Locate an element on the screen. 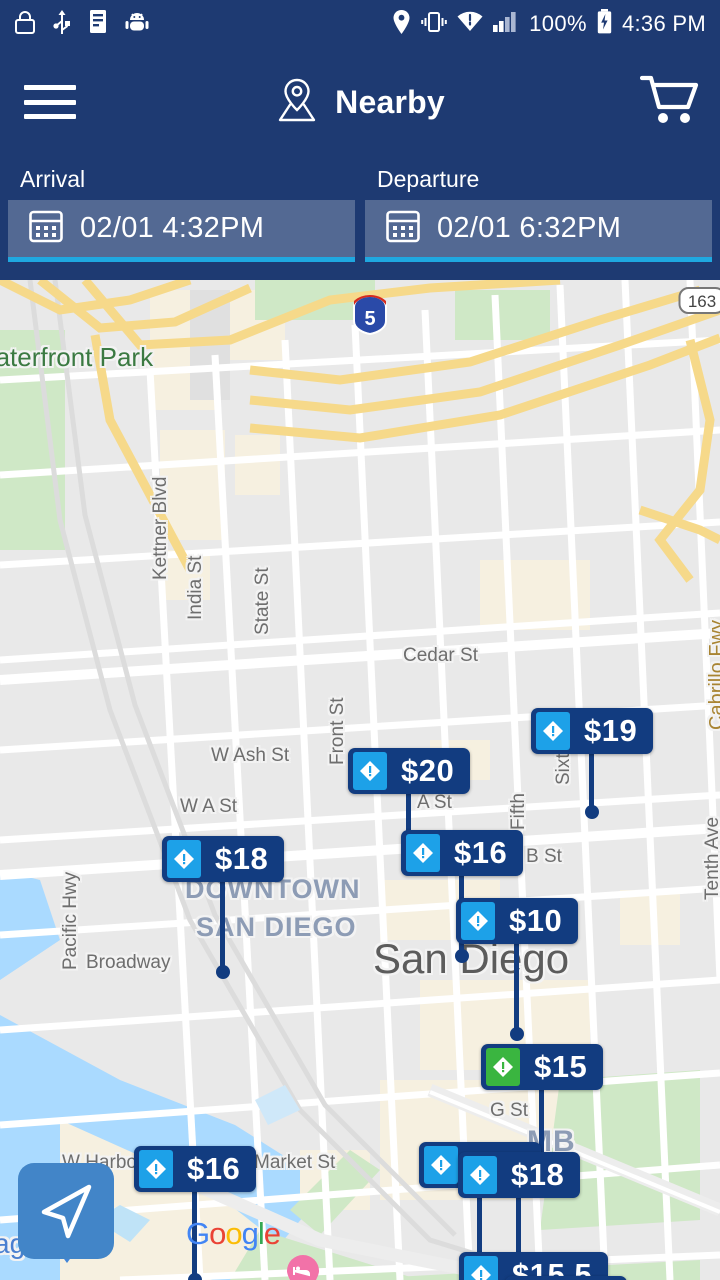 This screenshot has height=1280, width=720. price-marker-pill: $19 is located at coordinates (592, 731).